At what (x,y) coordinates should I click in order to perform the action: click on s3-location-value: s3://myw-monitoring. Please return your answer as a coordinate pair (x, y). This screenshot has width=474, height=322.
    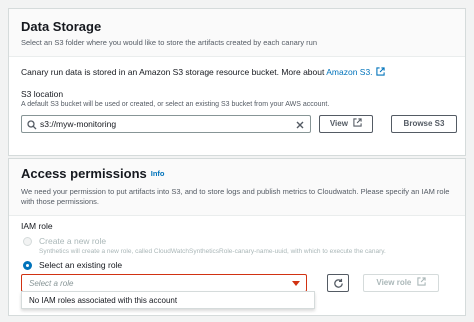
    Looking at the image, I should click on (78, 124).